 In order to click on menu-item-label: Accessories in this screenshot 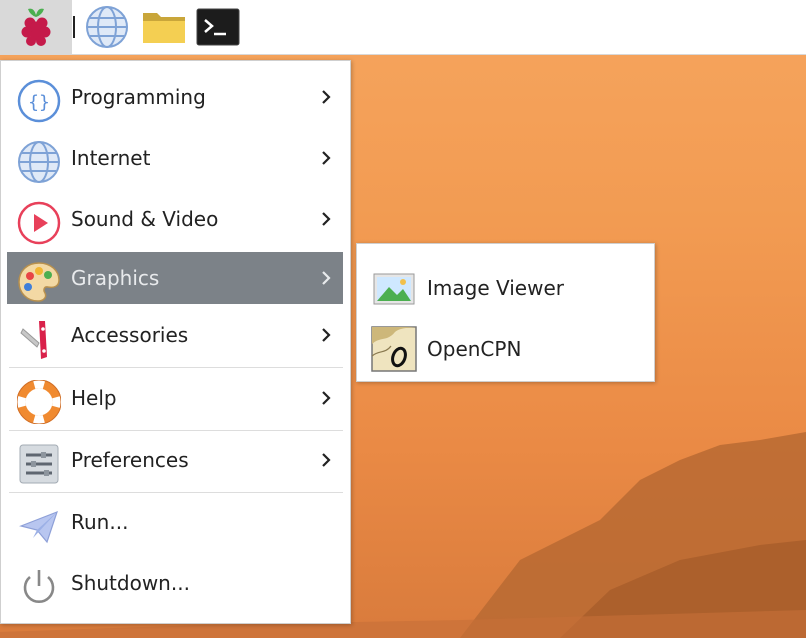, I will do `click(130, 335)`.